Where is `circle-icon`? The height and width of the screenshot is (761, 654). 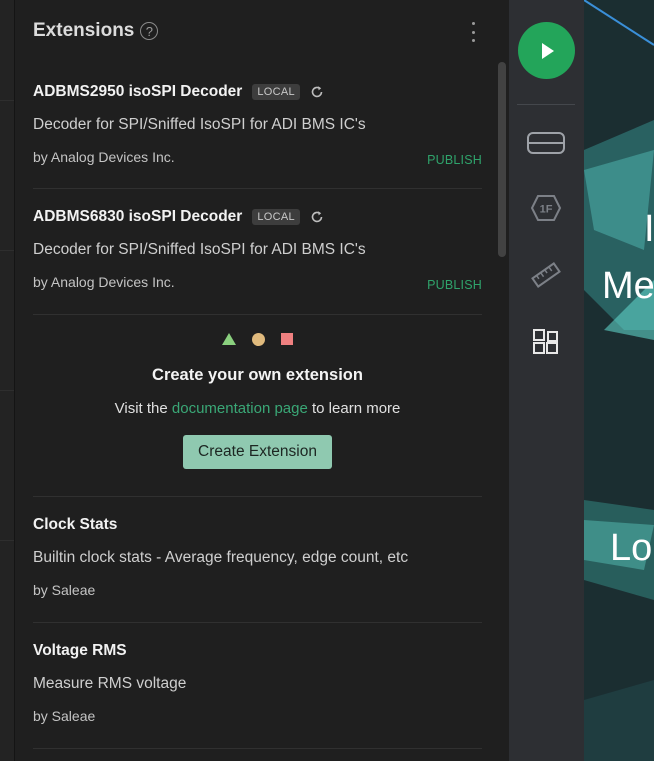
circle-icon is located at coordinates (258, 339).